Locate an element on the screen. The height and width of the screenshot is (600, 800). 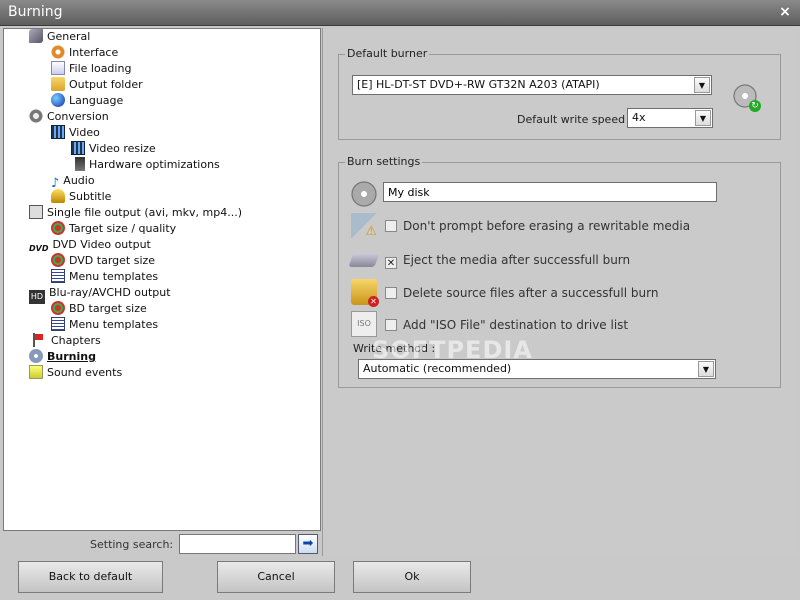
write-speed-select: 4x ▼ is located at coordinates (670, 118).